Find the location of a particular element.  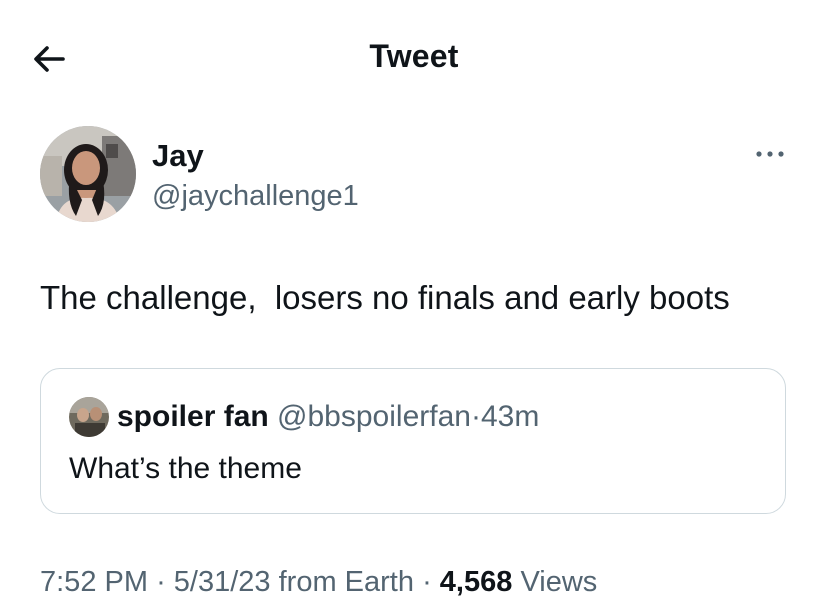

author-name: Jay is located at coordinates (178, 156).